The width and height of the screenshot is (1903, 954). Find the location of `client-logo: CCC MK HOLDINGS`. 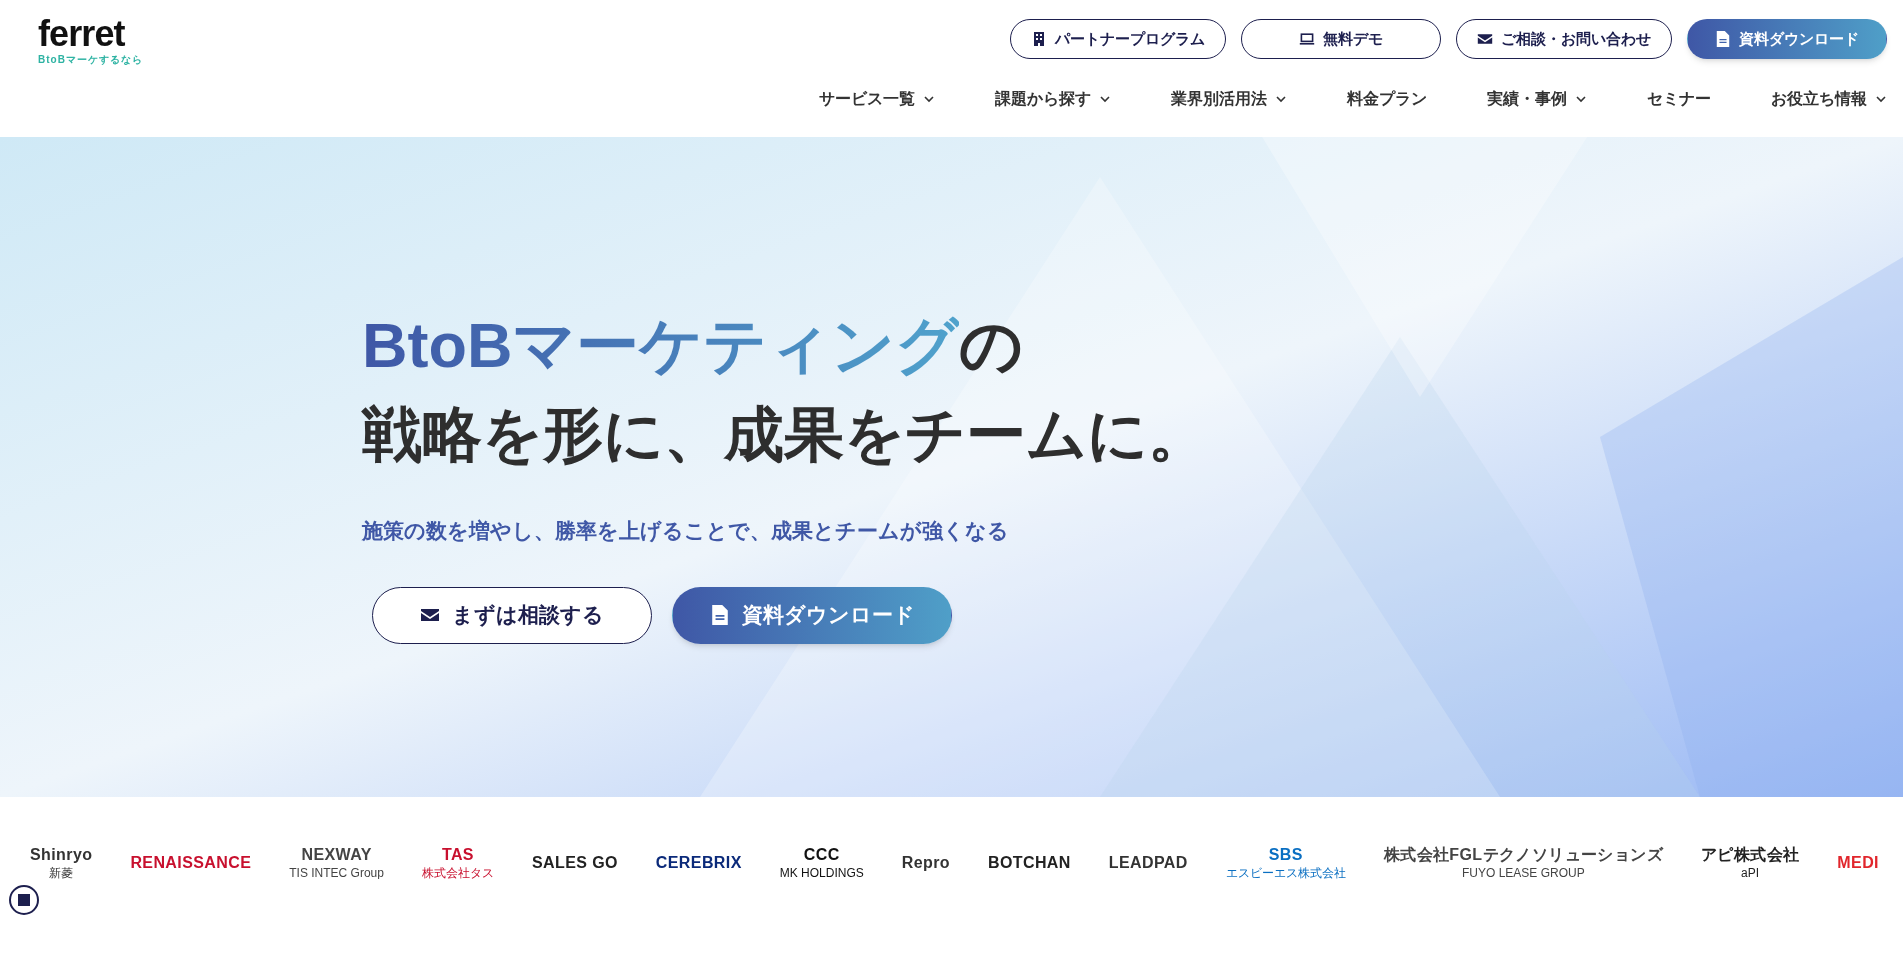

client-logo: CCC MK HOLDINGS is located at coordinates (821, 863).